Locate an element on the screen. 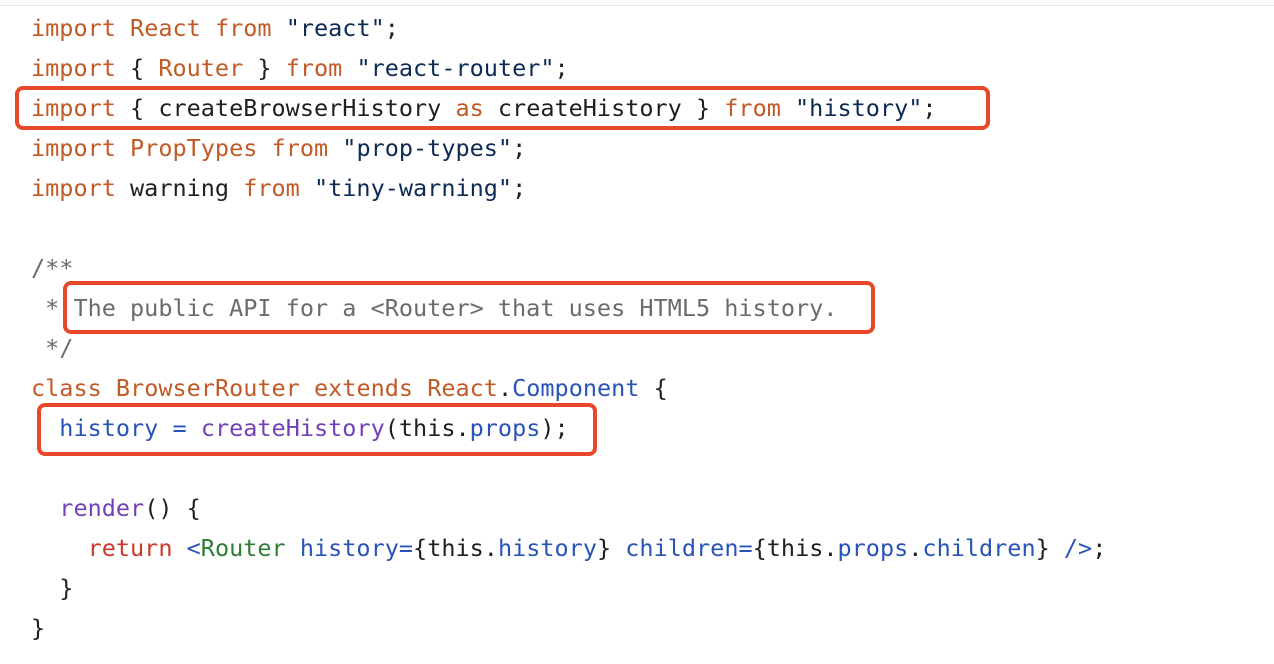 The width and height of the screenshot is (1274, 664). code-line: import warning from "tiny-warning"; is located at coordinates (568, 188).